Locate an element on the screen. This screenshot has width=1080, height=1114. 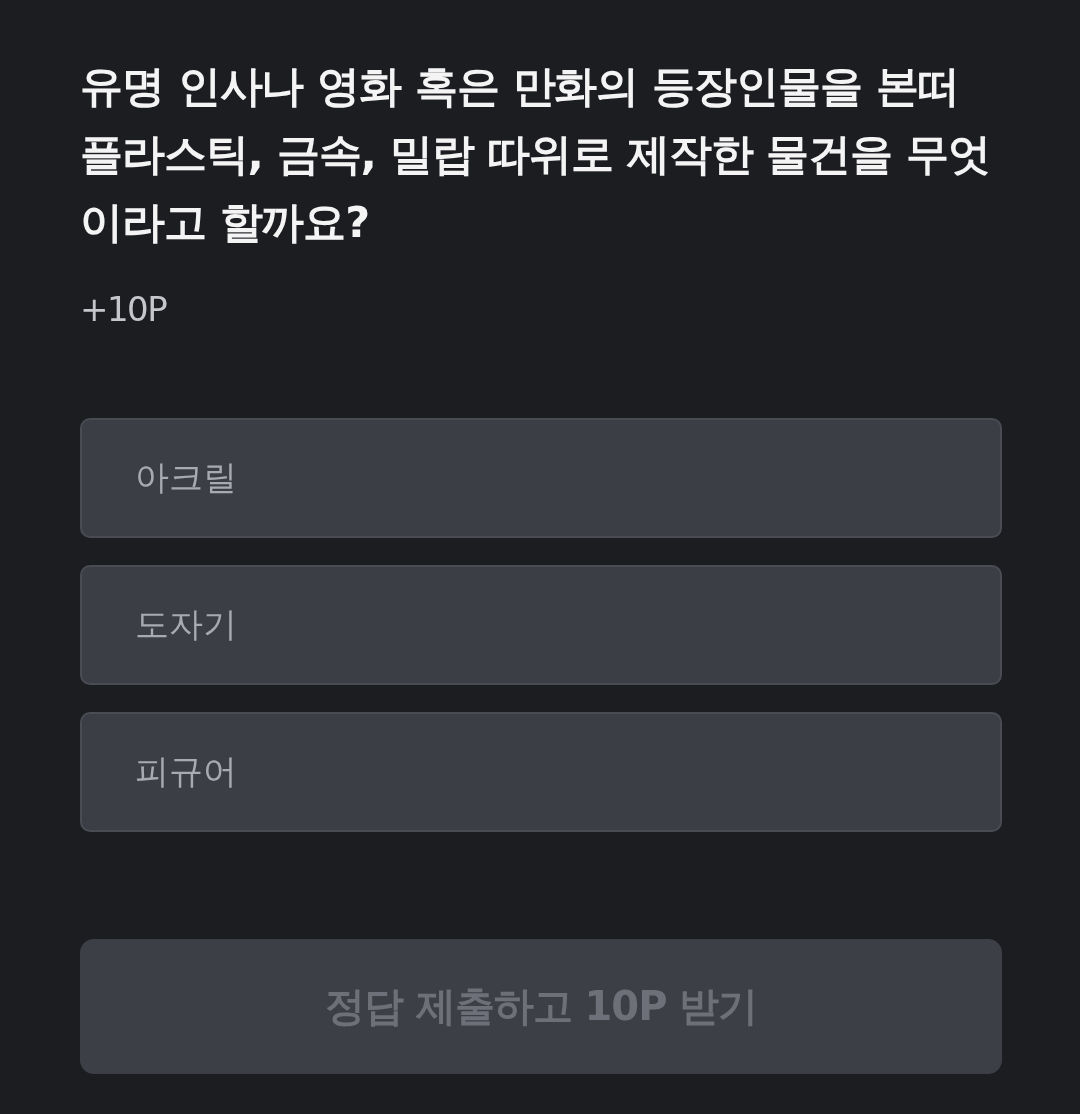
answer-option: 피규어 is located at coordinates (541, 772).